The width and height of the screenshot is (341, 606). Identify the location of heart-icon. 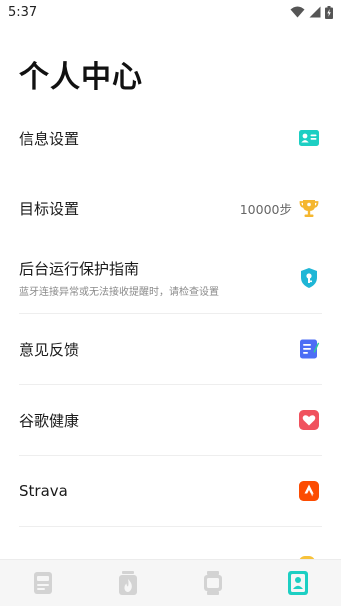
(309, 420).